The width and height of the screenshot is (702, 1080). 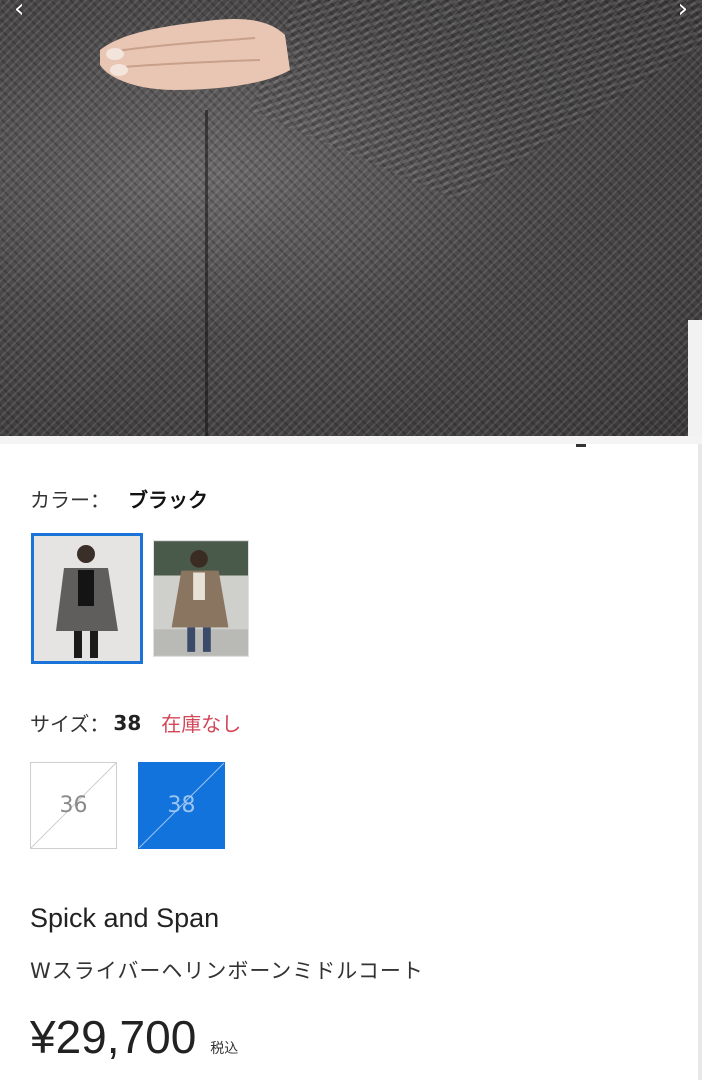 I want to click on color-value: ブラック, so click(x=168, y=500).